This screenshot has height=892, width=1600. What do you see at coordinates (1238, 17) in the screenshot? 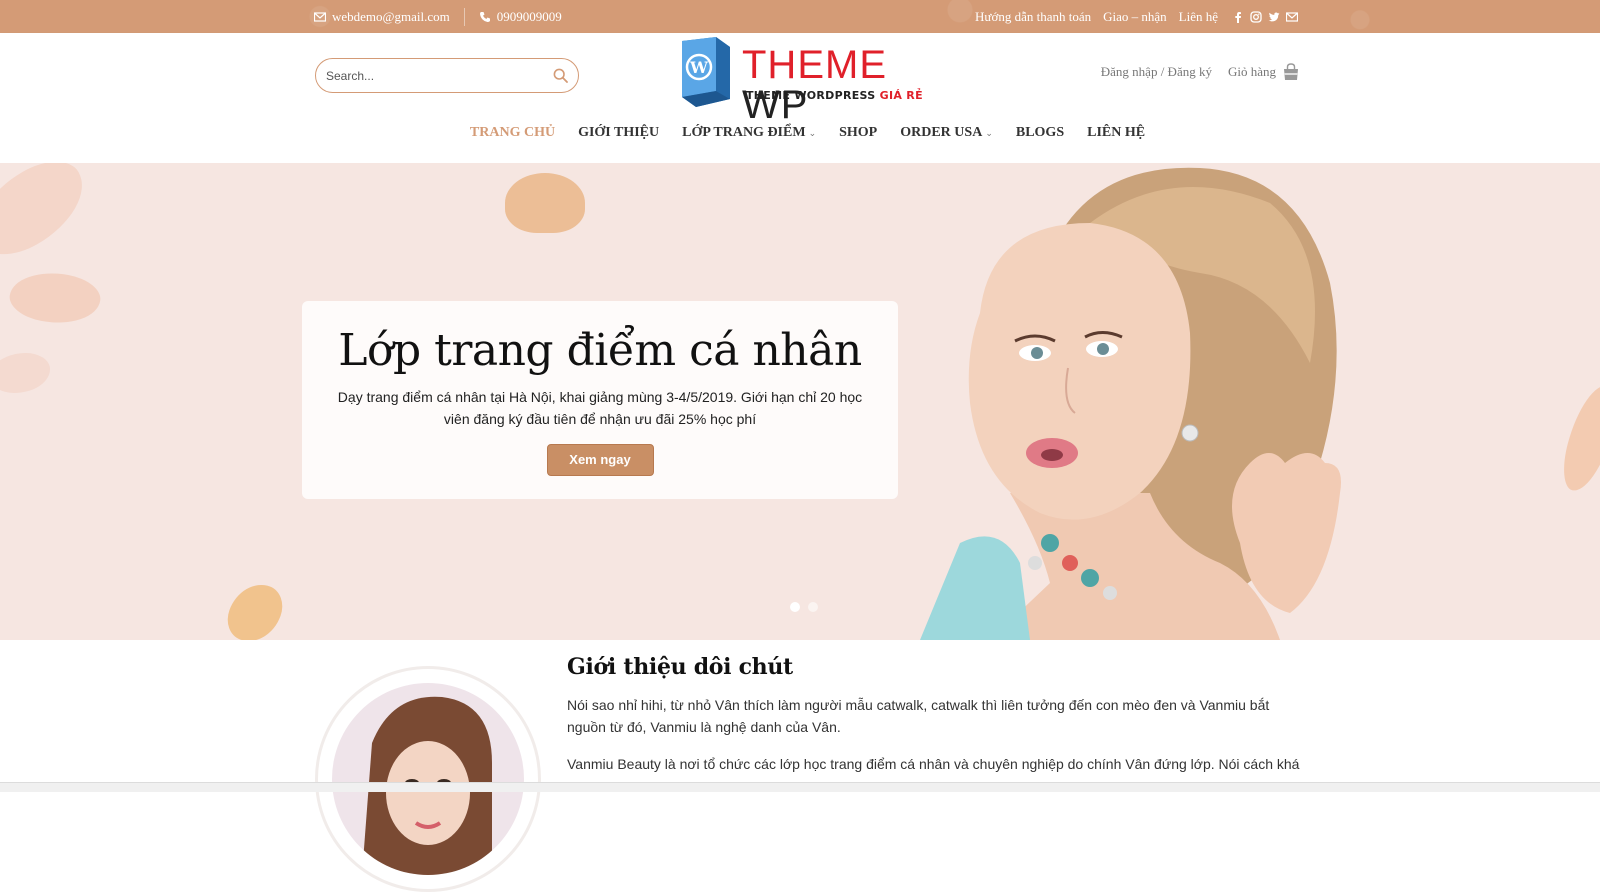
I see `facebook-icon` at bounding box center [1238, 17].